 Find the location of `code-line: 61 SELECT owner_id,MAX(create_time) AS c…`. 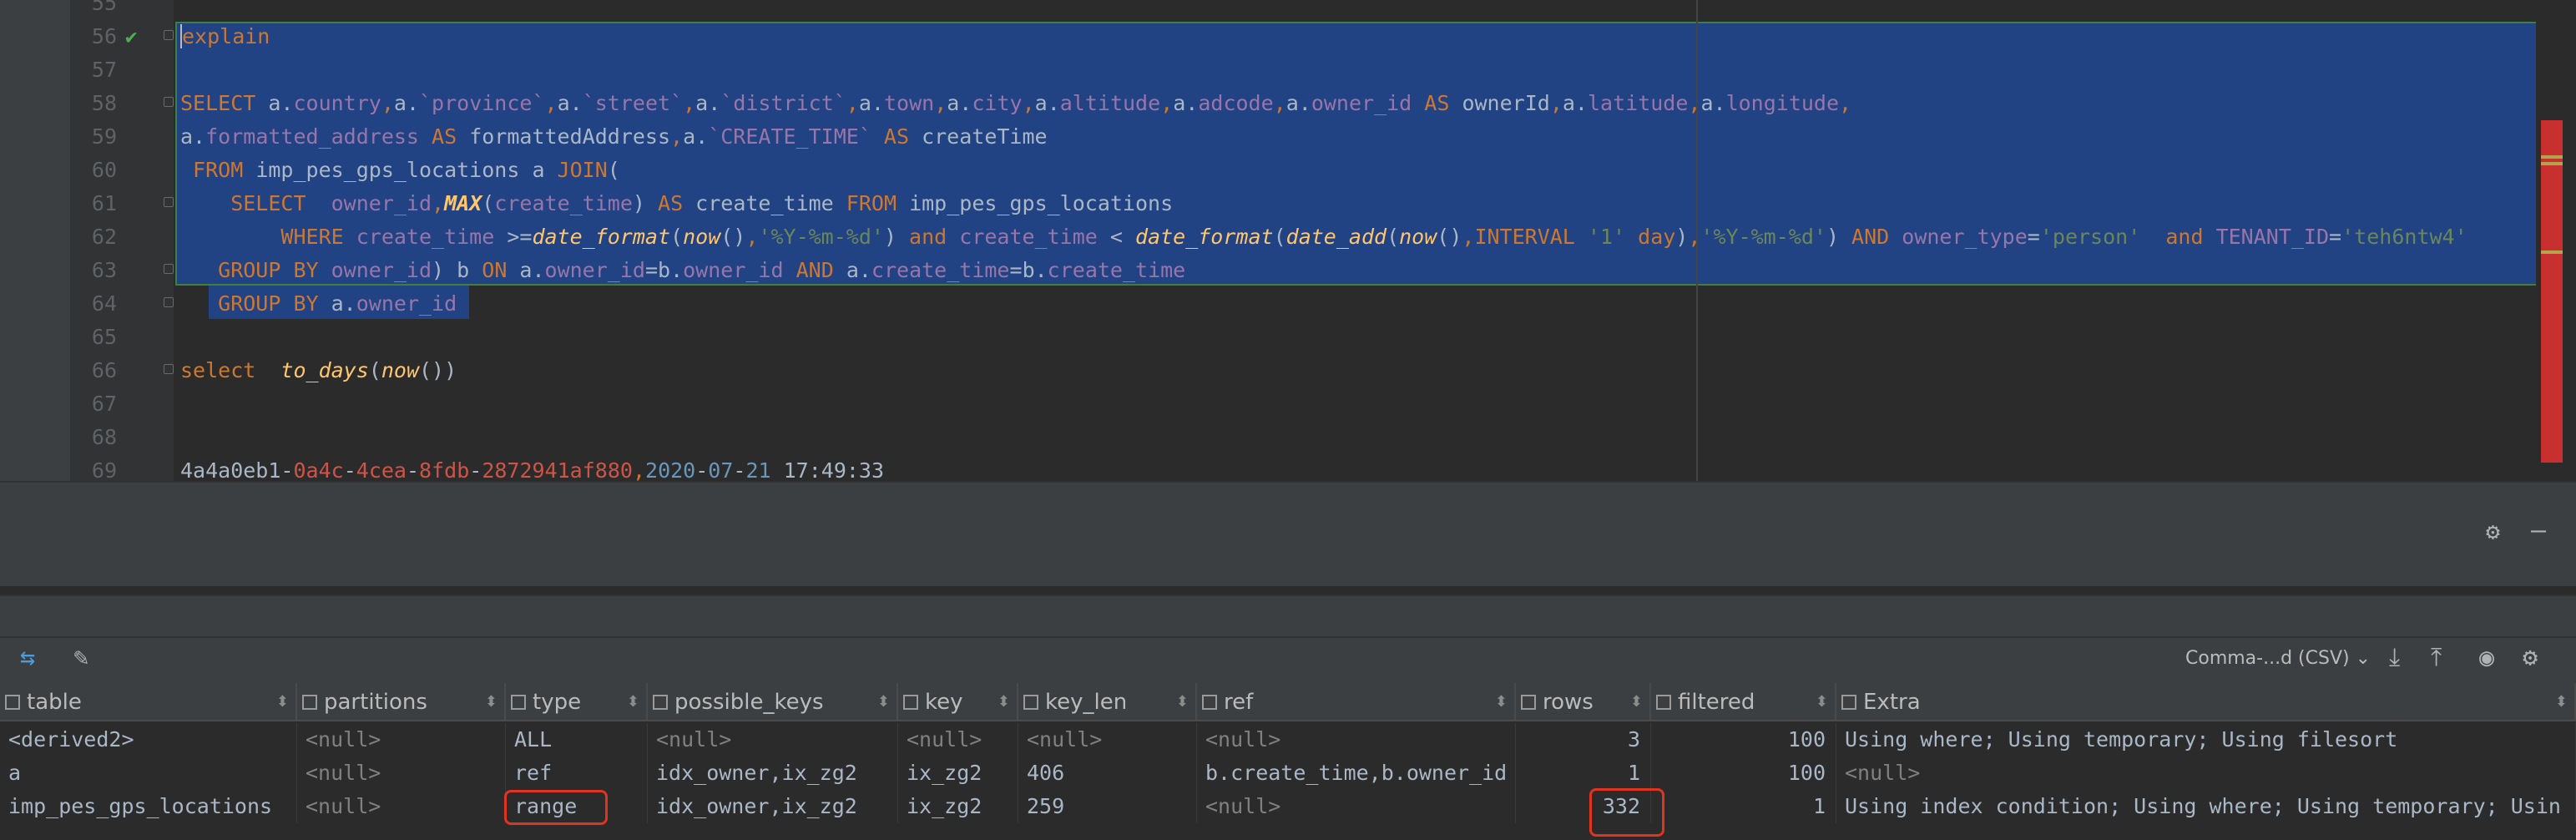

code-line: 61 SELECT owner_id,MAX(create_time) AS c… is located at coordinates (1288, 203).